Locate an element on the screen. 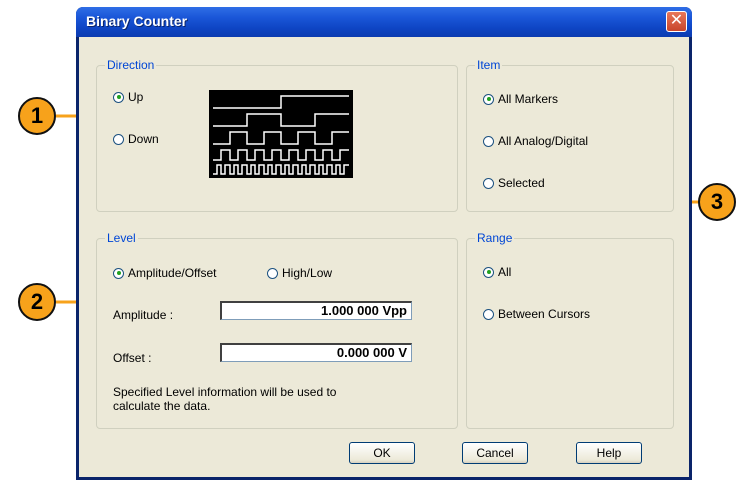  radio-range-between-cursors: Between Cursors is located at coordinates (536, 314).